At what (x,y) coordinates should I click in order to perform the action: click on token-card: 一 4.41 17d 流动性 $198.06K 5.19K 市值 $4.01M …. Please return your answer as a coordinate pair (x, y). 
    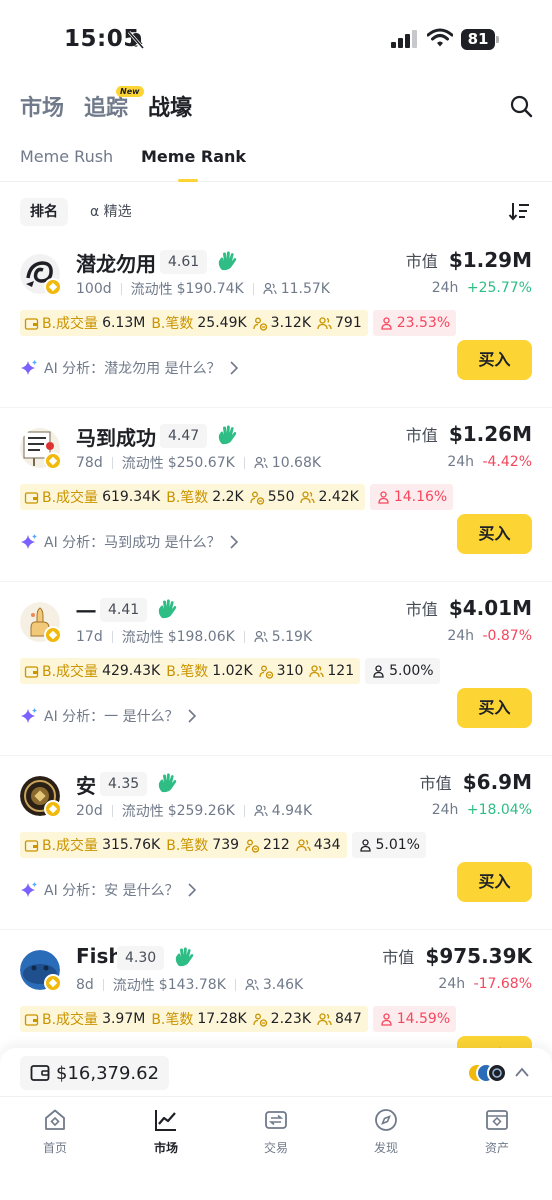
    Looking at the image, I should click on (276, 669).